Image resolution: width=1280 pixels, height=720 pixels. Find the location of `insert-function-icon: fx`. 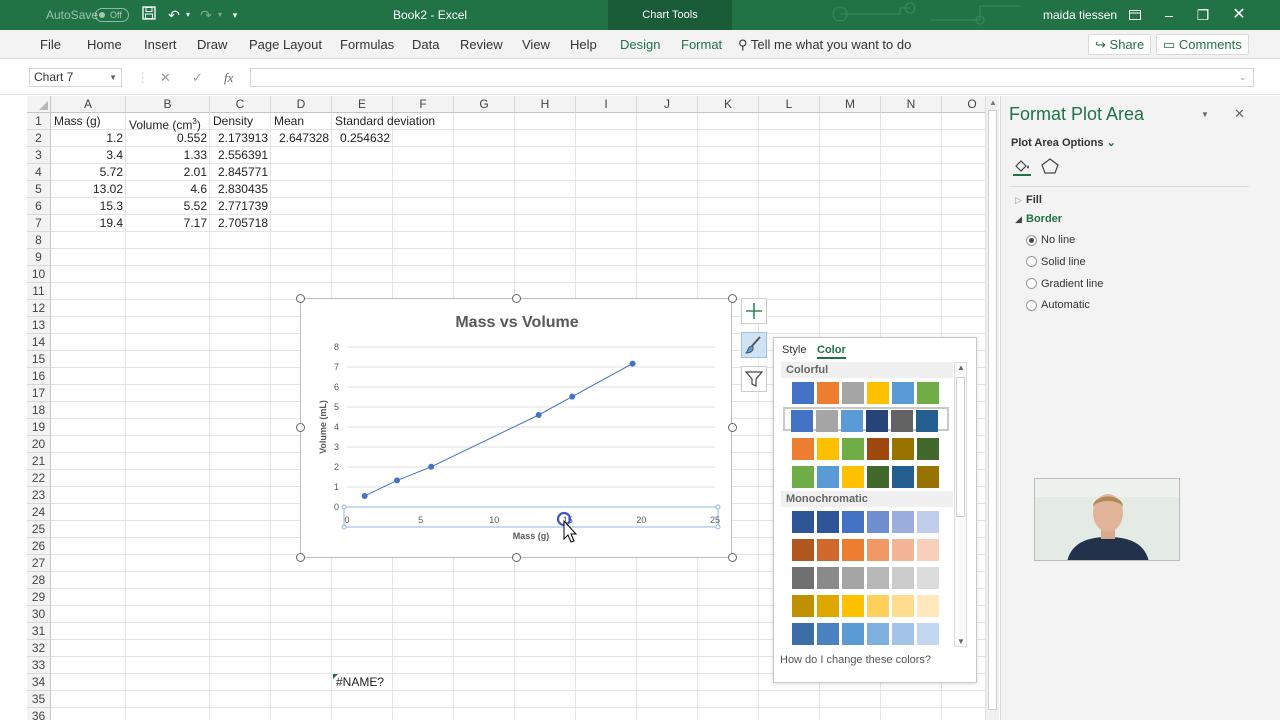

insert-function-icon: fx is located at coordinates (228, 77).